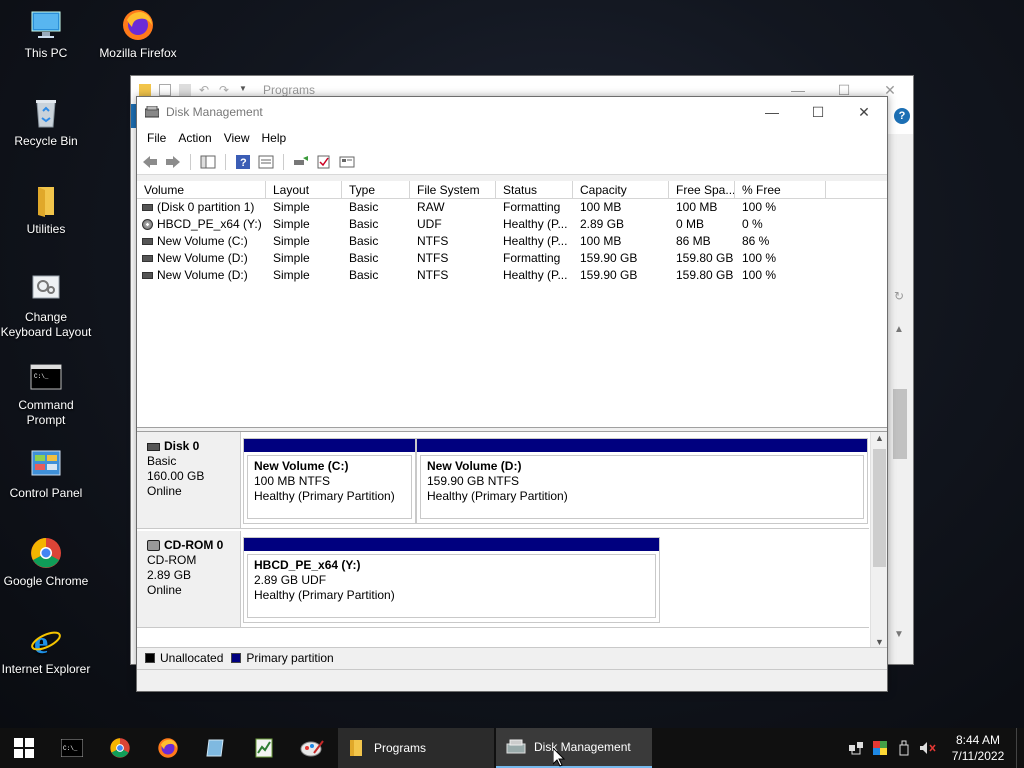 This screenshot has height=768, width=1024. Describe the element at coordinates (312, 748) in the screenshot. I see `taskbar-app-paint` at that location.